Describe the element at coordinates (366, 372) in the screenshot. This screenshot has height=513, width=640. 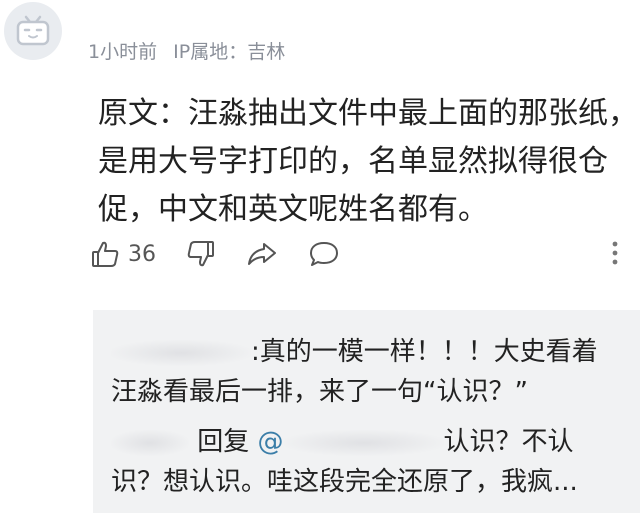
I see `reply-item: :真的一模一样！！！大史看着汪淼看最后一排，来了一句“认识？”` at that location.